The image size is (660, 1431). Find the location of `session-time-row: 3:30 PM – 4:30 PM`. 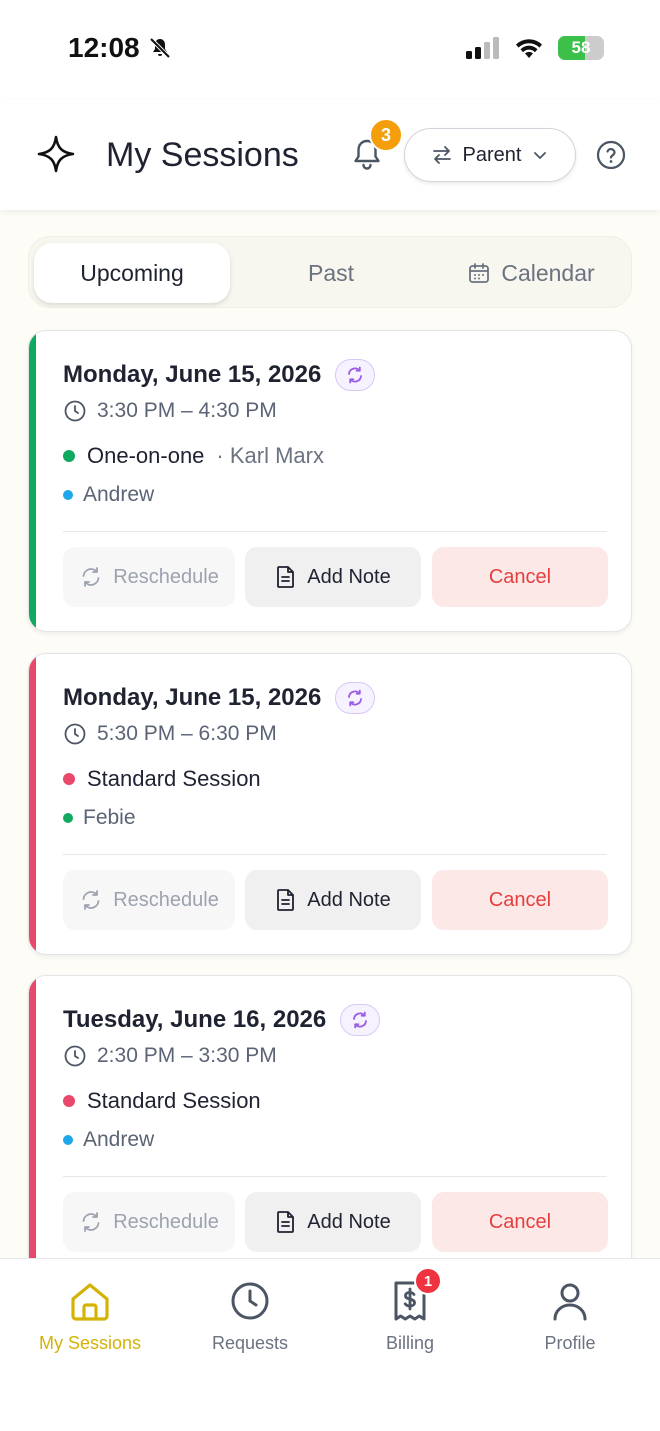

session-time-row: 3:30 PM – 4:30 PM is located at coordinates (170, 411).